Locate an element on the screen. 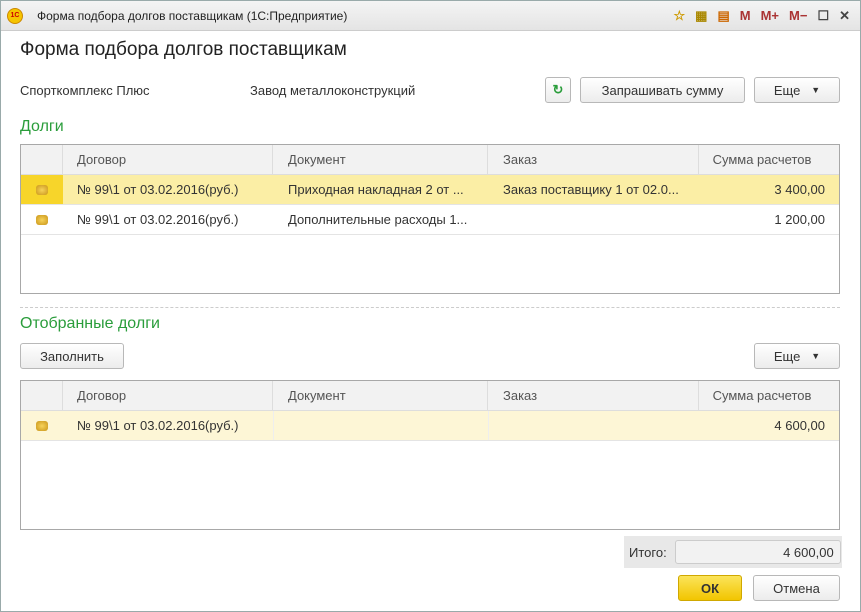  close-icon: ✕ is located at coordinates (844, 16).